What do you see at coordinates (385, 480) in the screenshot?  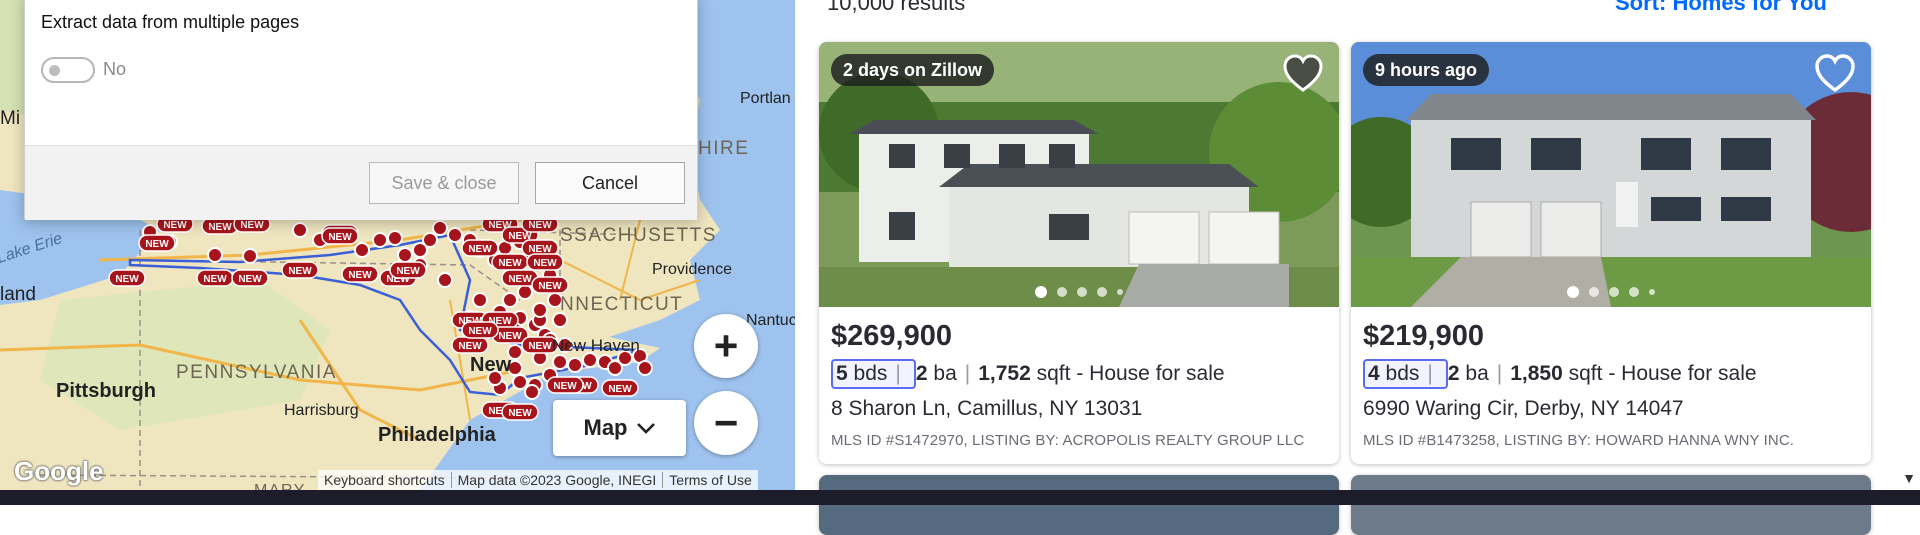 I see `keyboard-shortcuts-link: Keyboard shortcuts` at bounding box center [385, 480].